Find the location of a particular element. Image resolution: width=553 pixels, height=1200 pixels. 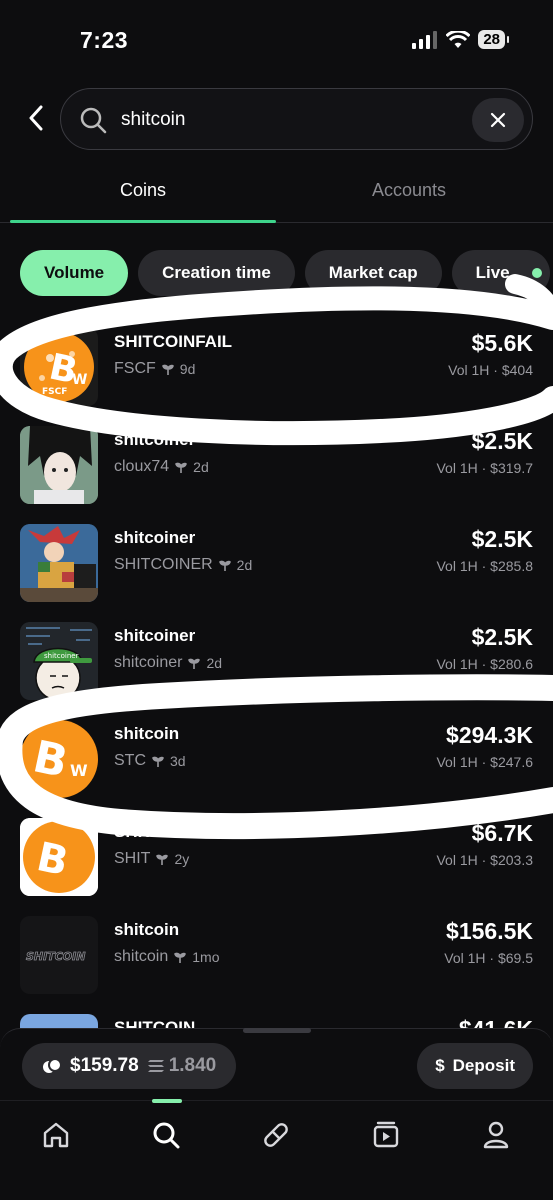

orange-bitcoin-circle-icon: B is located at coordinates (59, 857).